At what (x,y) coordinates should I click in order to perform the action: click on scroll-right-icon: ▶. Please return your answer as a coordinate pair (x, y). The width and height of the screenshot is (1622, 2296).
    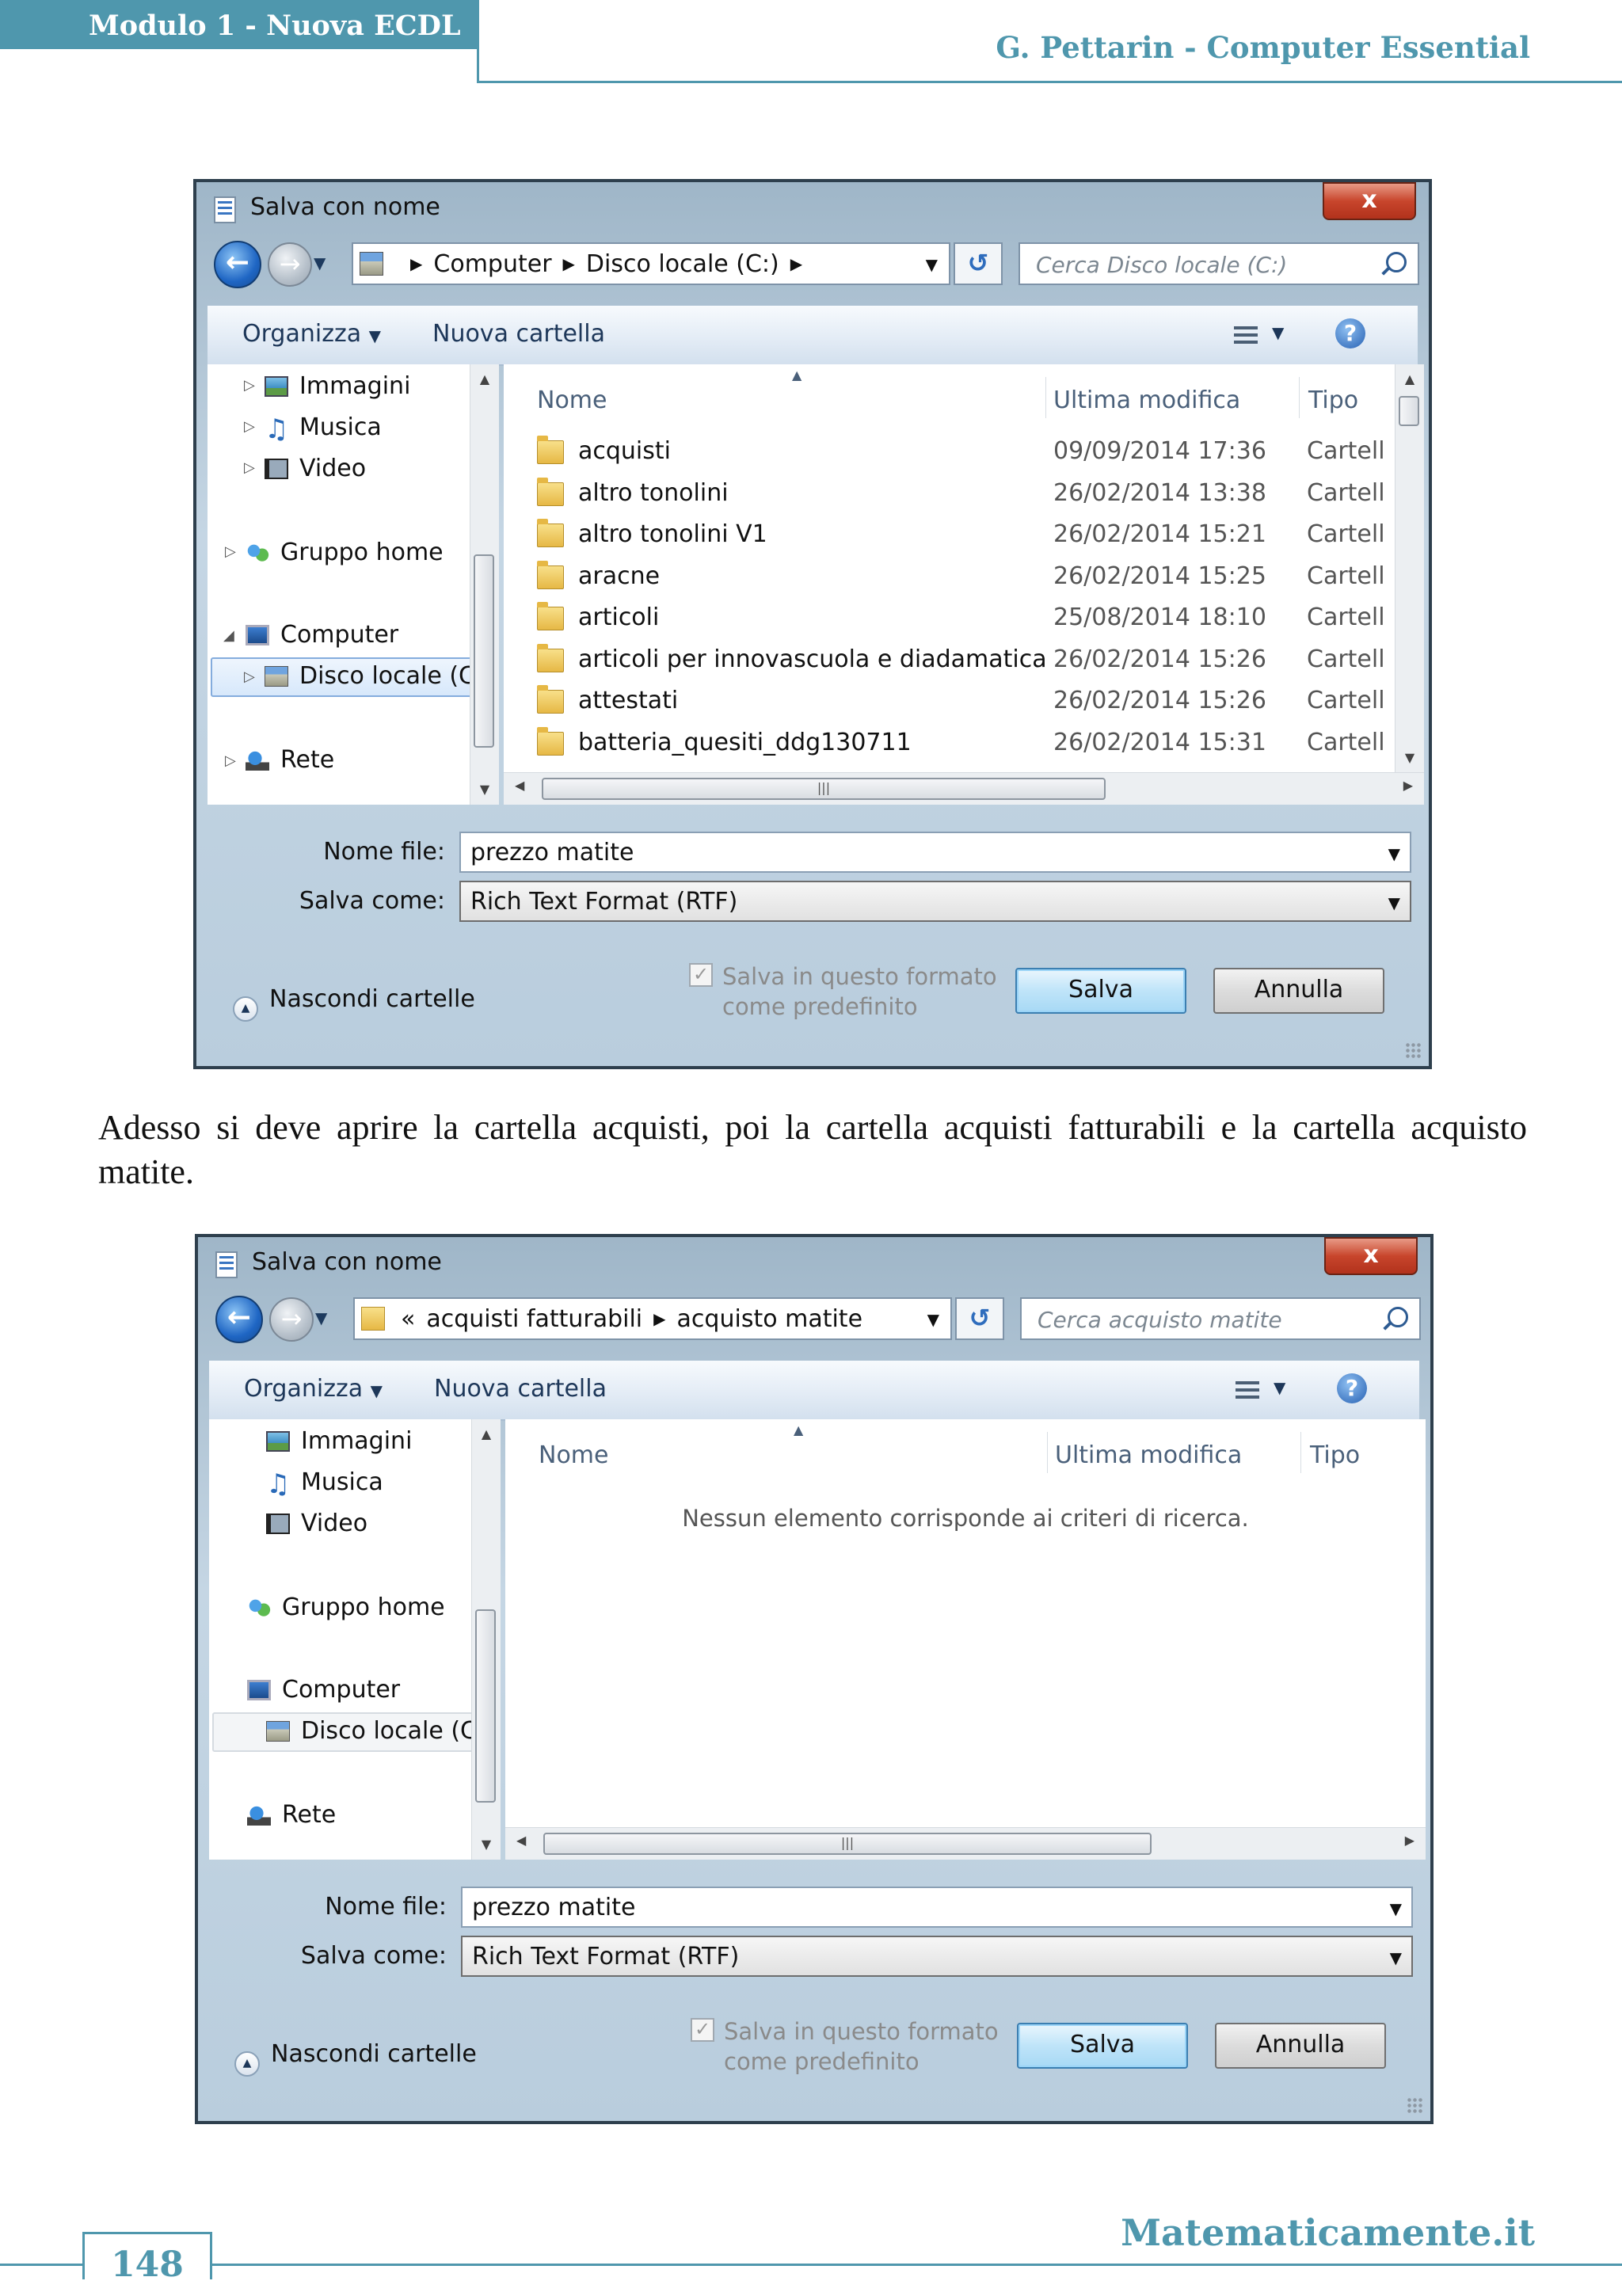
    Looking at the image, I should click on (1408, 785).